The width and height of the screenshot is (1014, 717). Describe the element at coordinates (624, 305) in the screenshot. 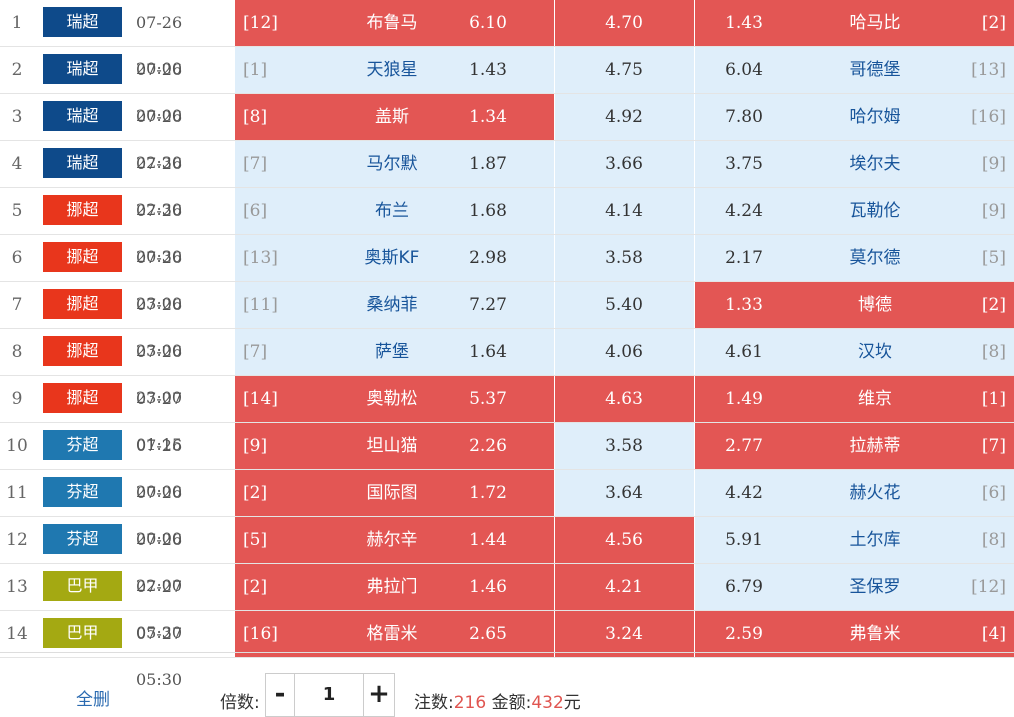

I see `draw-odds: 5.40` at that location.